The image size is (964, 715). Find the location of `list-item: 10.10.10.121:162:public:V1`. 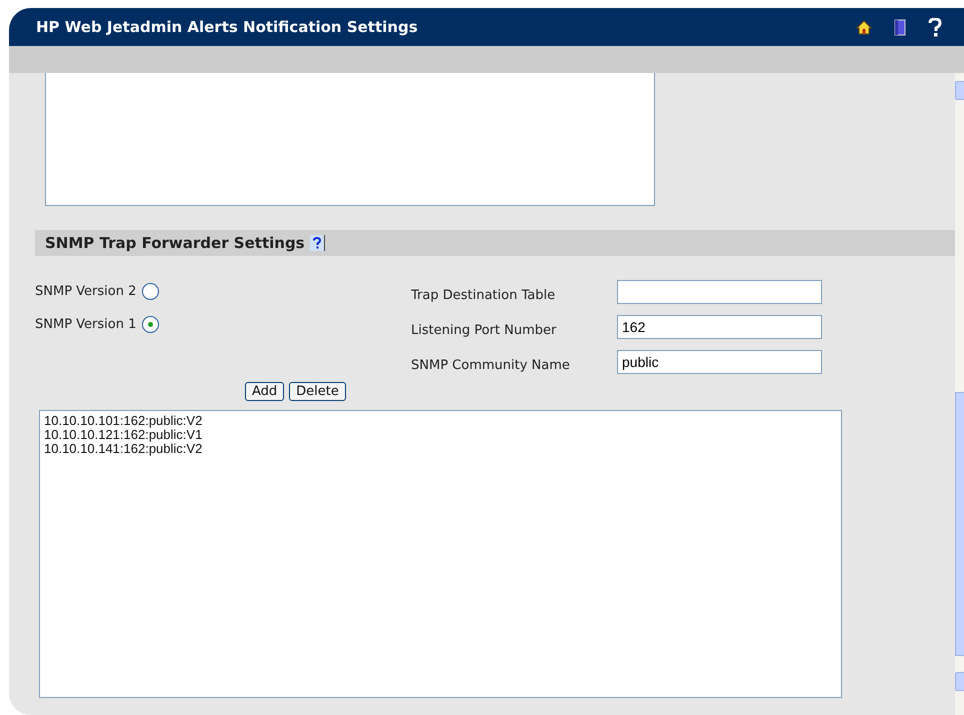

list-item: 10.10.10.121:162:public:V1 is located at coordinates (440, 435).